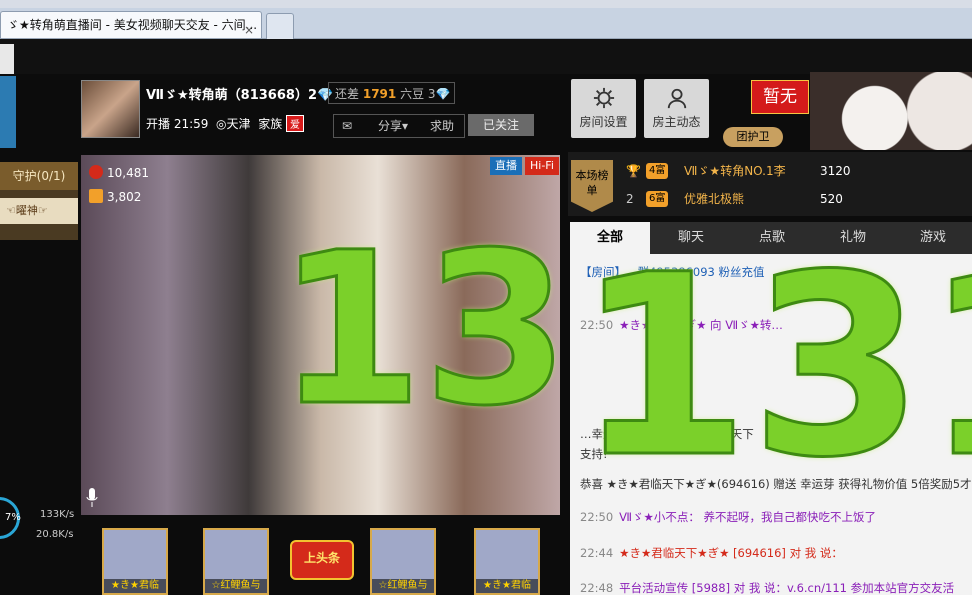 The width and height of the screenshot is (972, 595). Describe the element at coordinates (96, 172) in the screenshot. I see `wealth-icon` at that location.